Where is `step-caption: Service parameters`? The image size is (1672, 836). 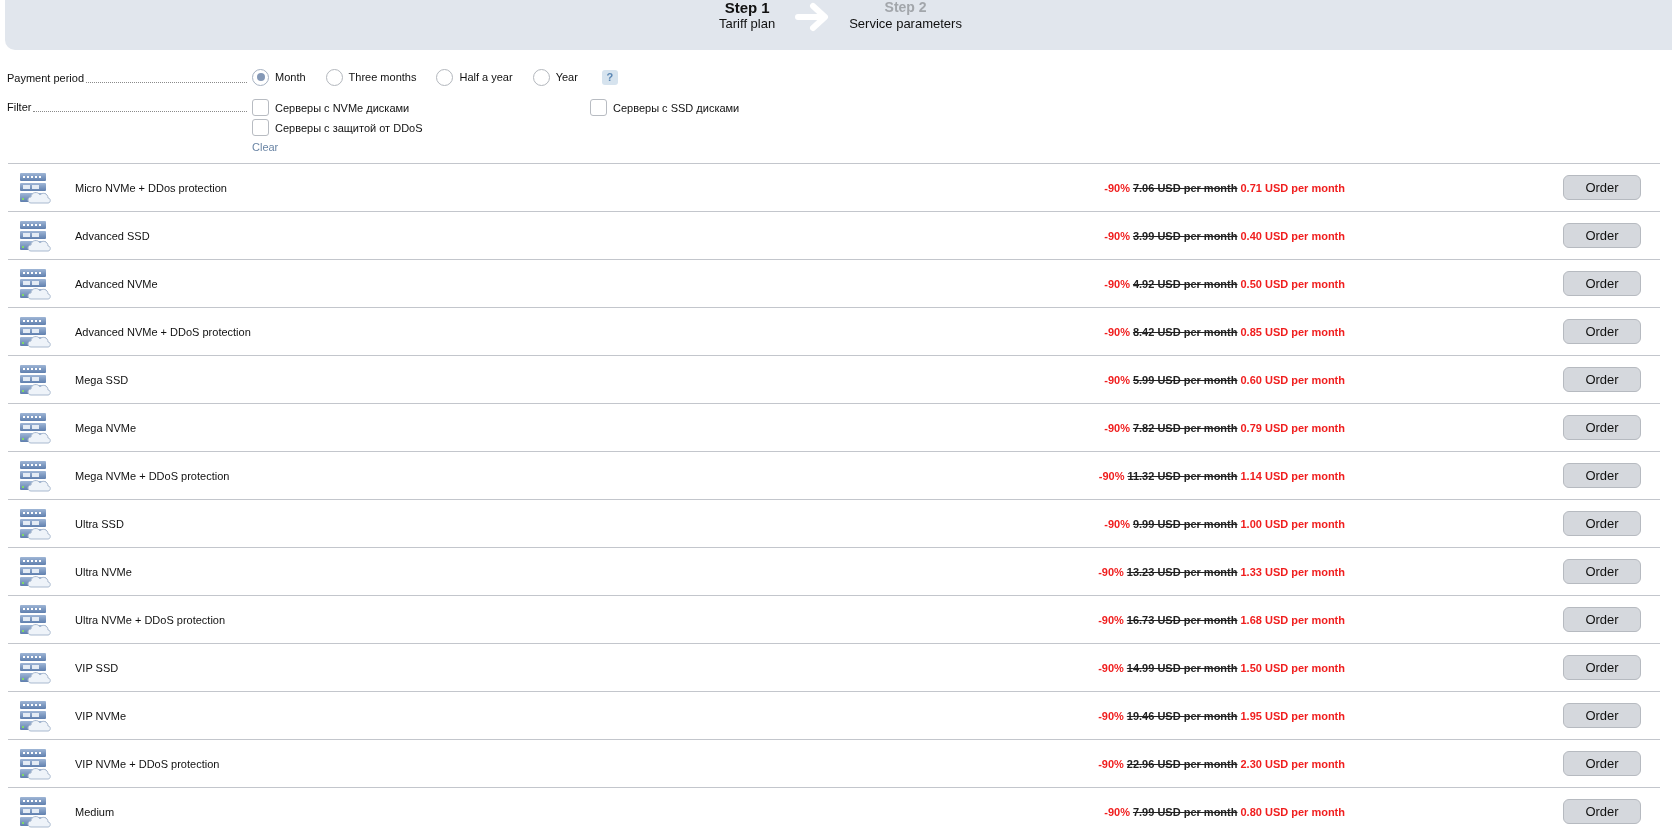 step-caption: Service parameters is located at coordinates (905, 23).